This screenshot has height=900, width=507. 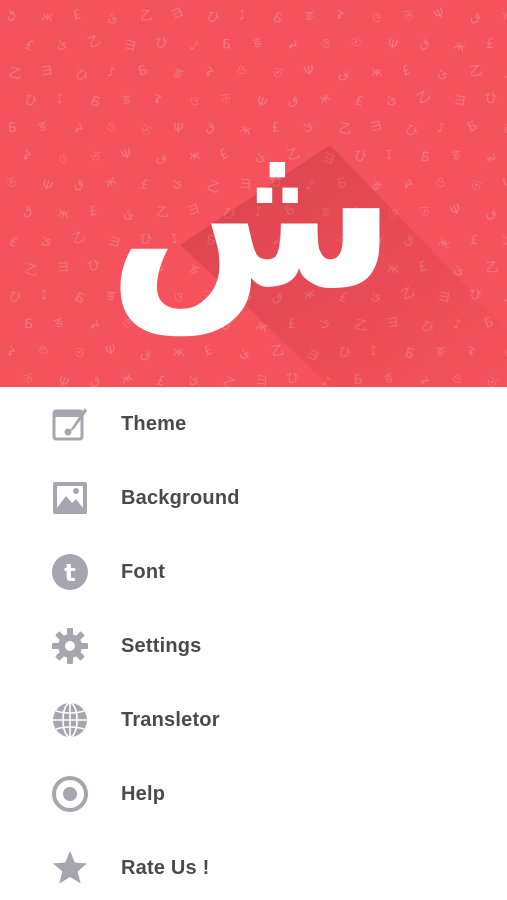 I want to click on menu-item-label: Font, so click(x=143, y=571).